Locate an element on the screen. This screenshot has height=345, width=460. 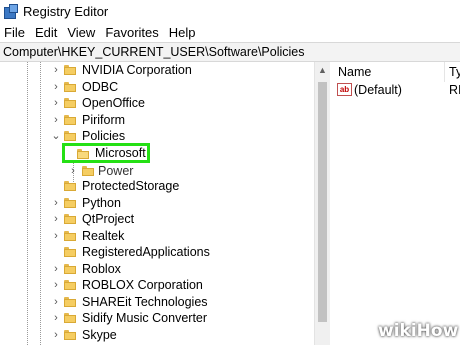
tree-item: › NVIDIA Corporation is located at coordinates (157, 70).